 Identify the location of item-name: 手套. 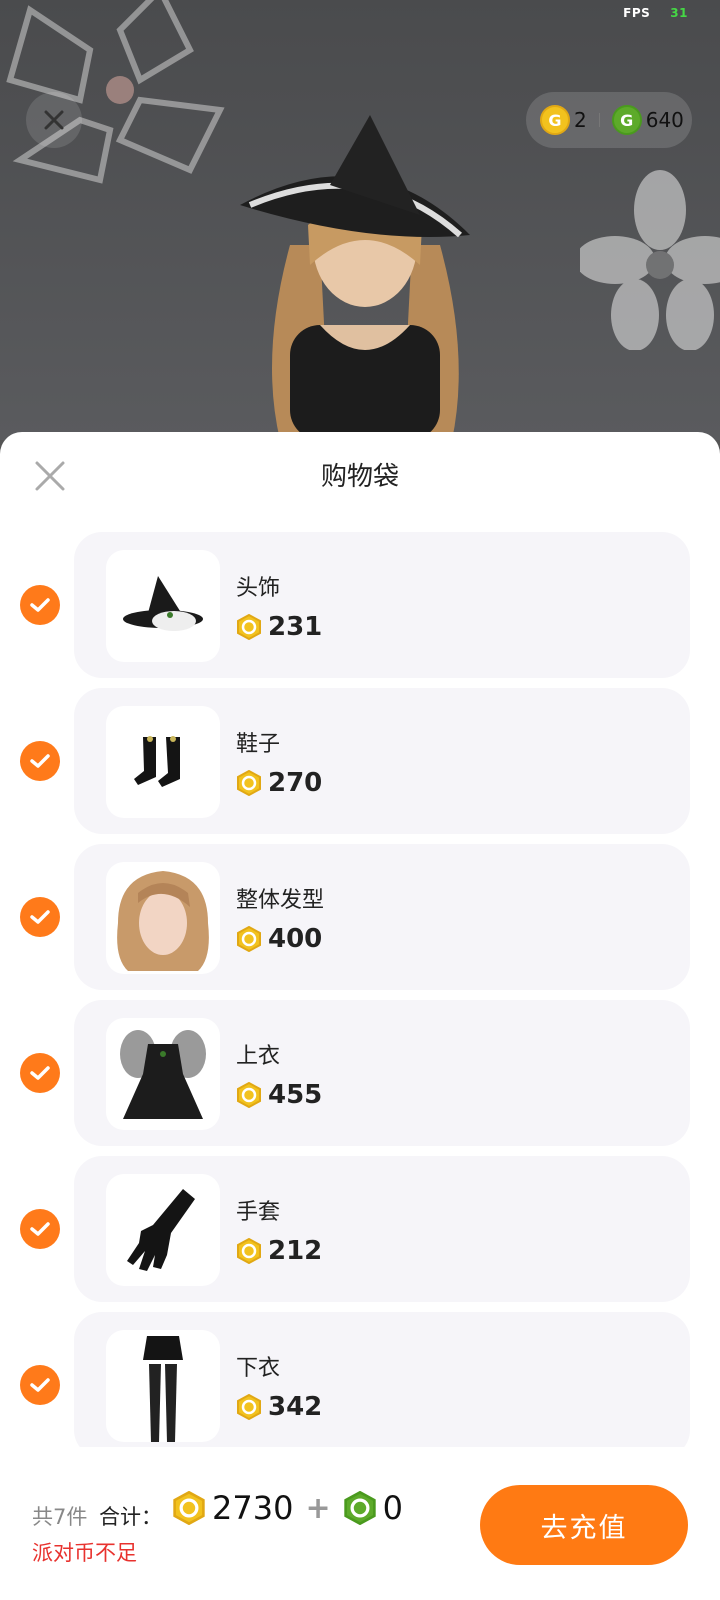
(258, 1212).